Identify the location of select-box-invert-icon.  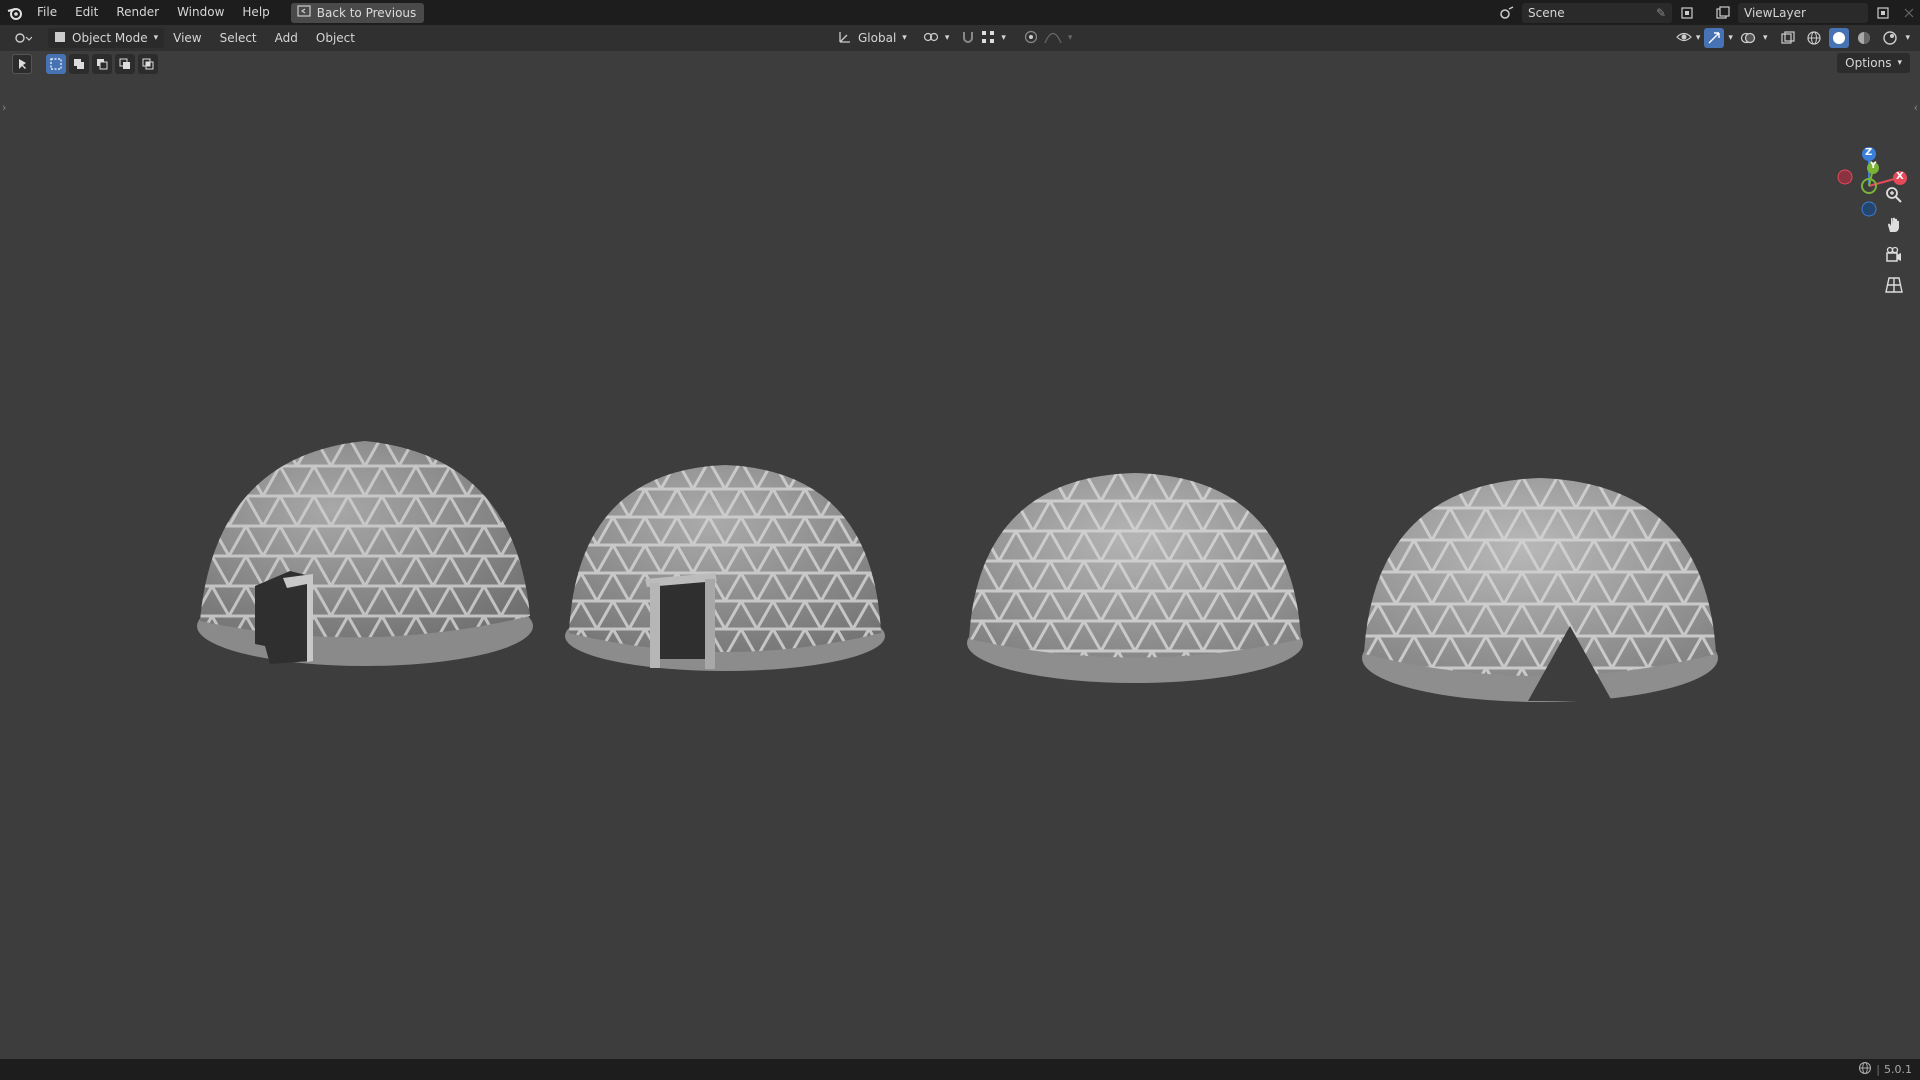
(125, 64).